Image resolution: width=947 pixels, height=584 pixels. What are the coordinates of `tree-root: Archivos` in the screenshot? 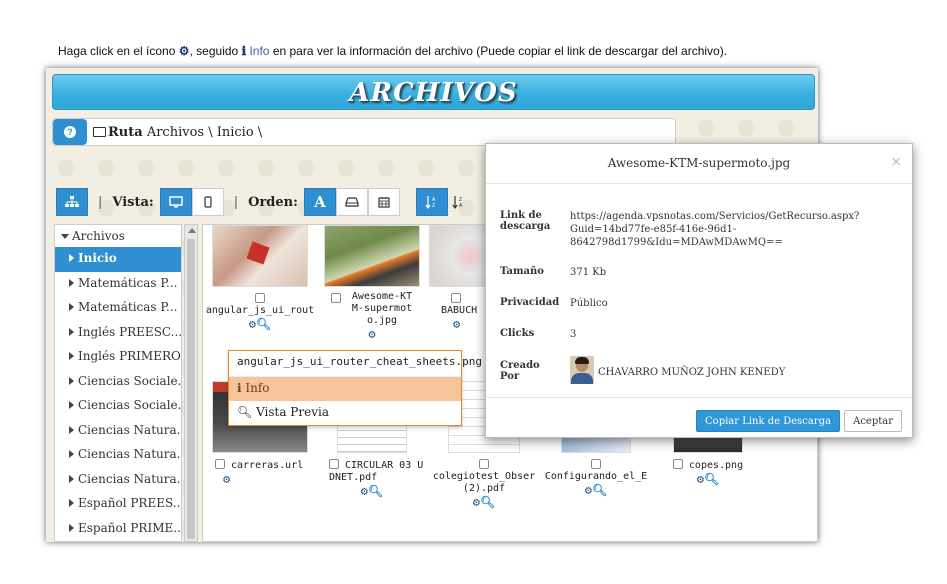 It's located at (118, 236).